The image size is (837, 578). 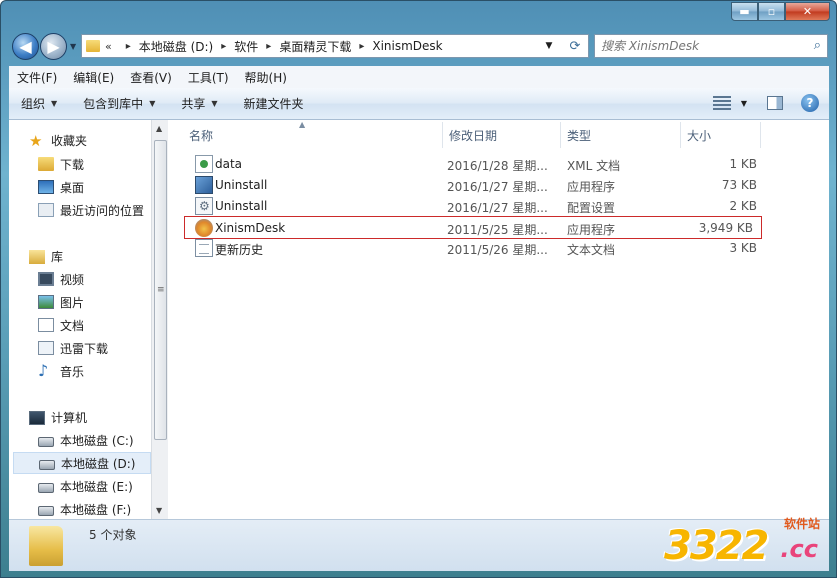 I want to click on search-box: ⌕, so click(x=711, y=46).